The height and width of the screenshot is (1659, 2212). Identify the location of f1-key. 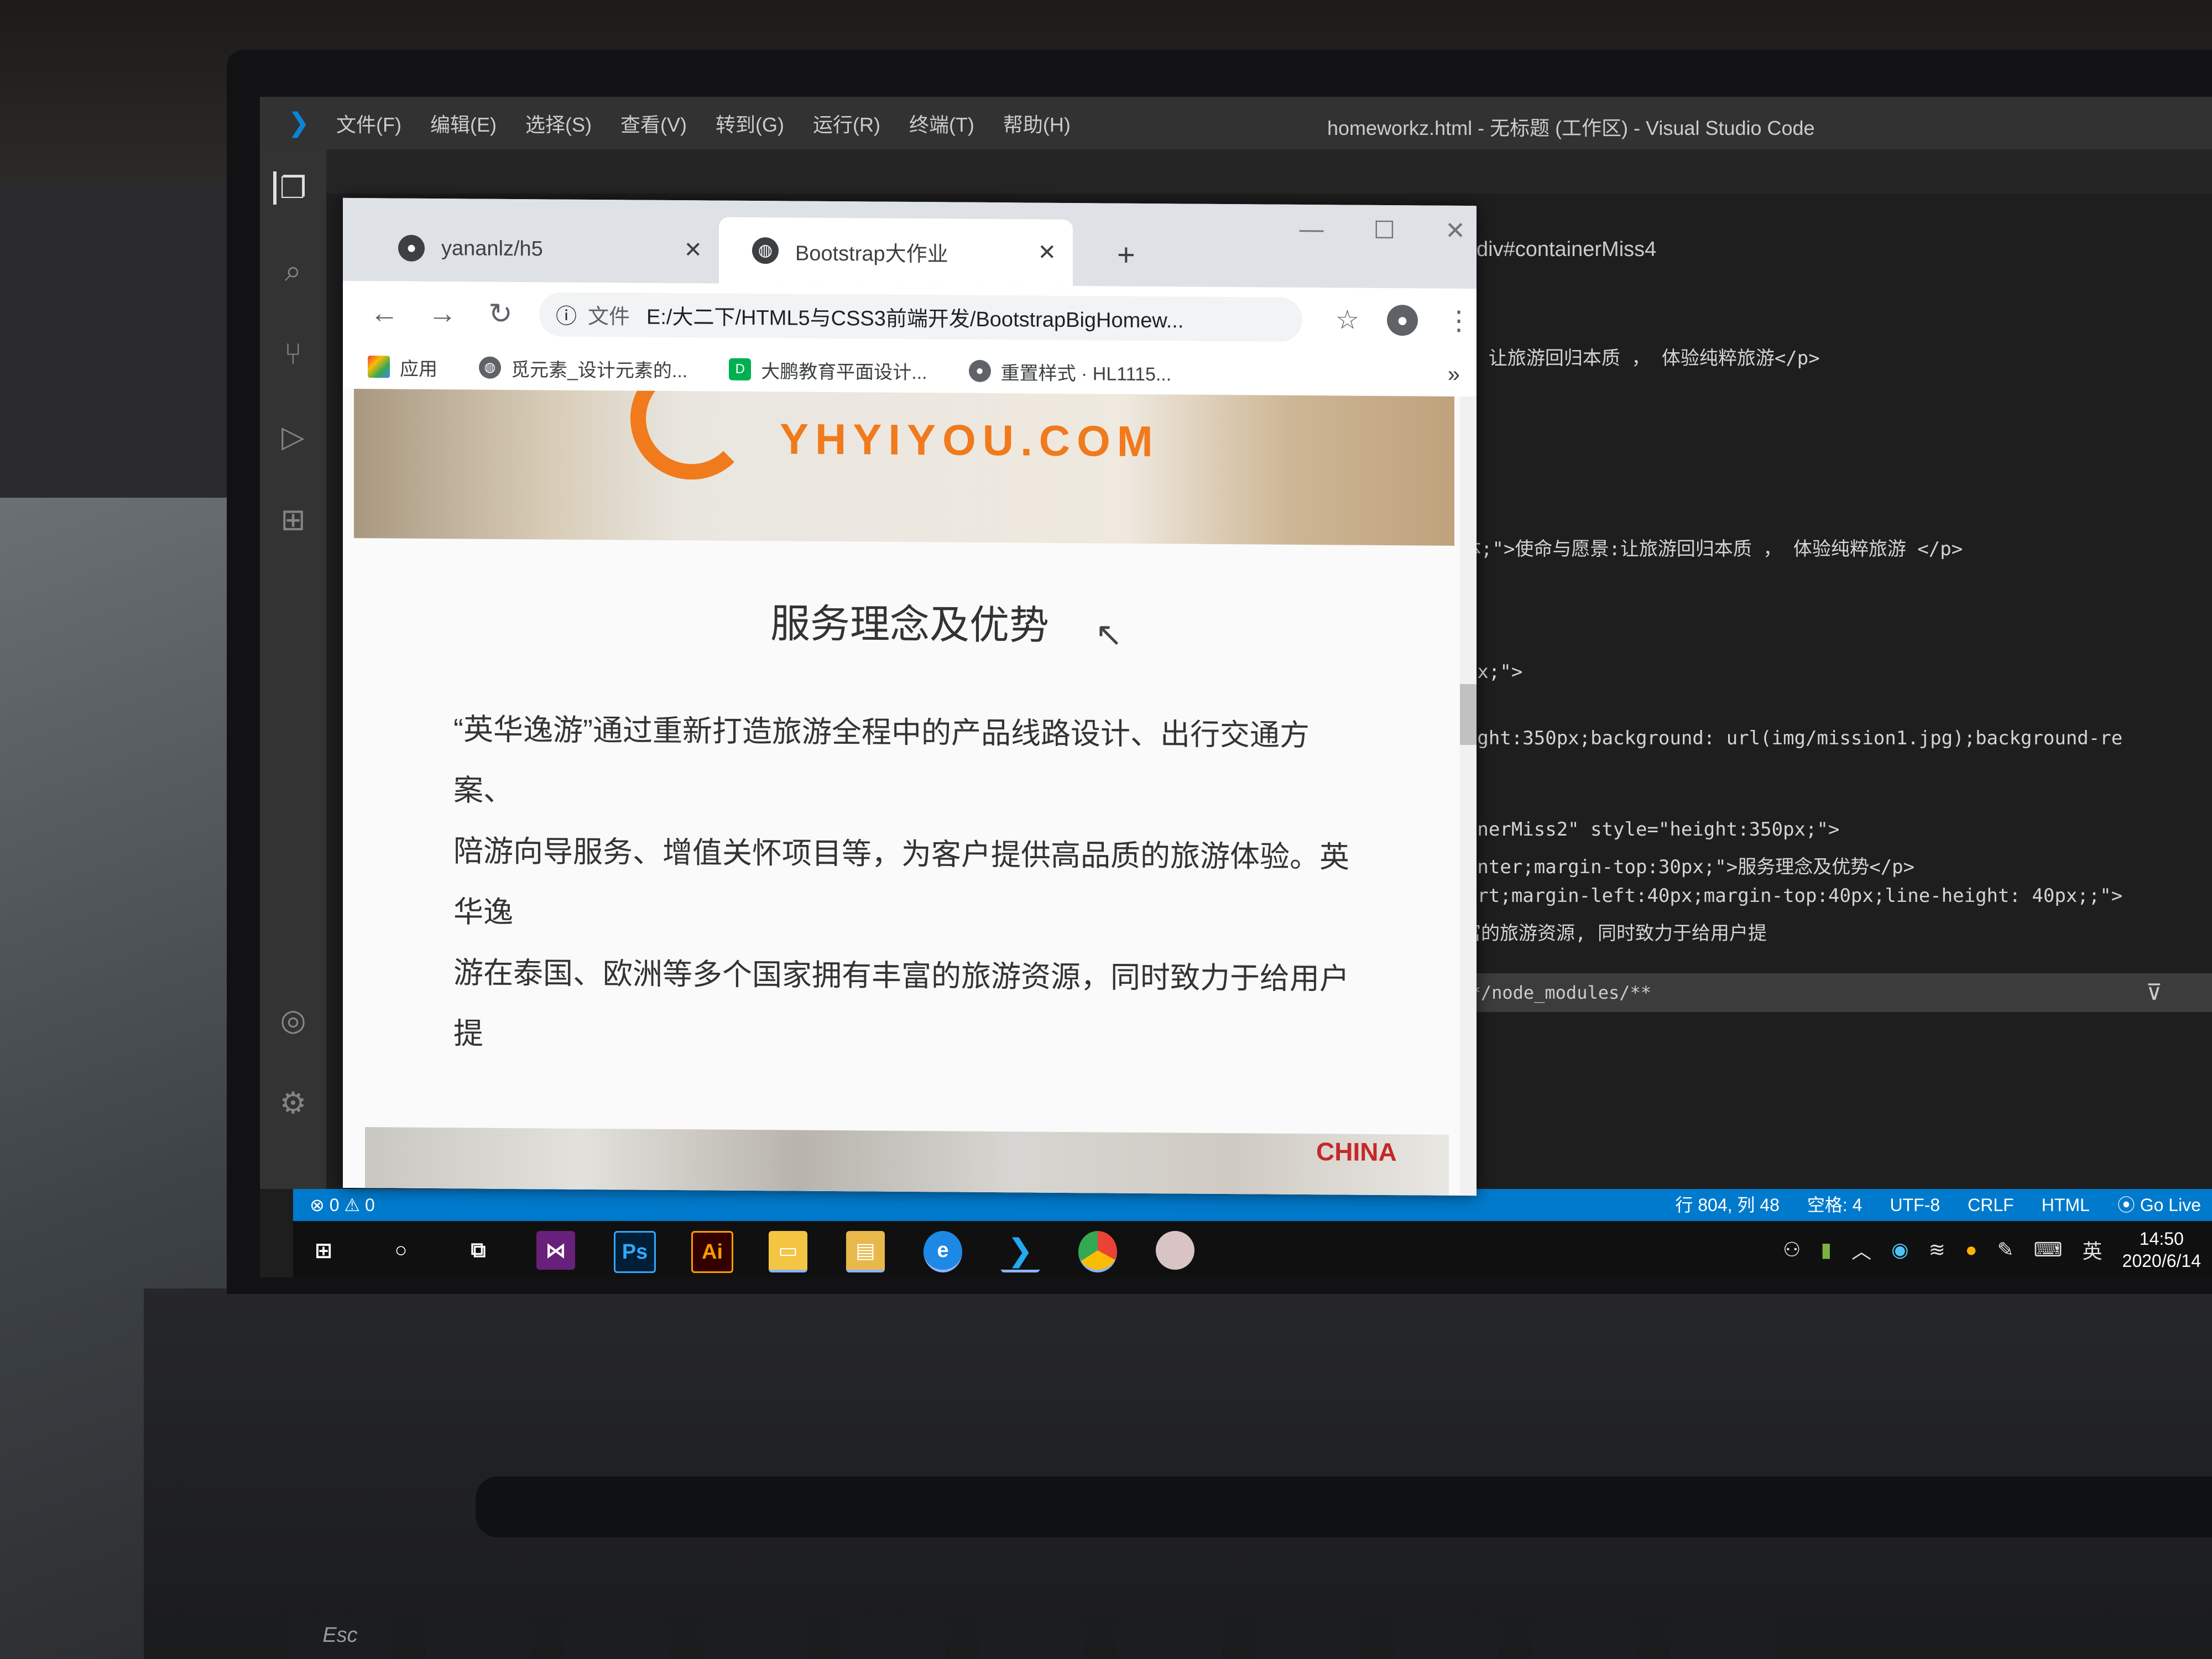
(479, 1640).